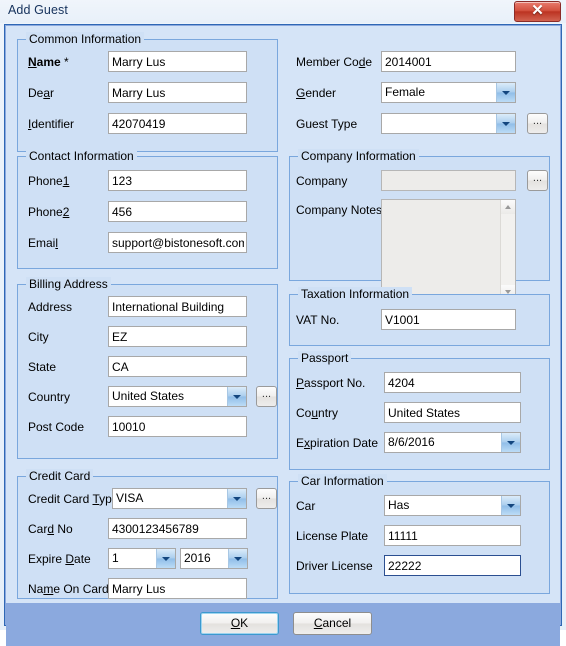 Image resolution: width=566 pixels, height=646 pixels. I want to click on label-expire-date: Expire Date, so click(59, 559).